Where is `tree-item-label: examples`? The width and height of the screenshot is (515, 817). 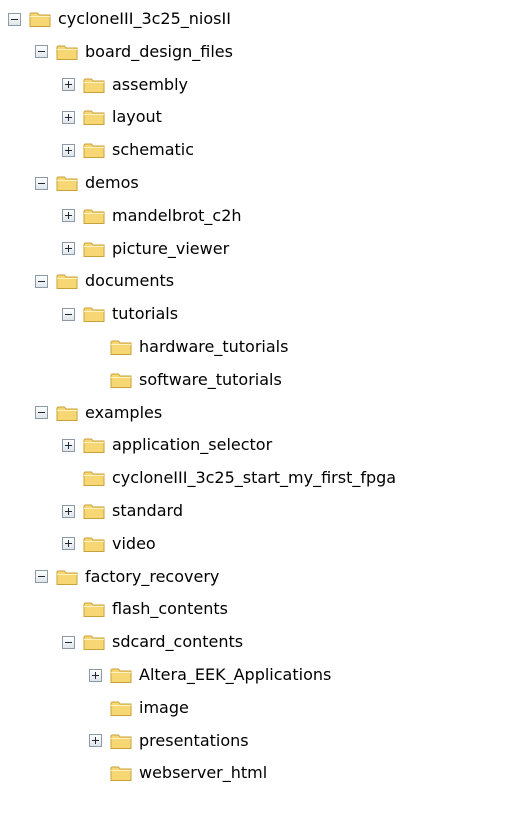
tree-item-label: examples is located at coordinates (124, 412).